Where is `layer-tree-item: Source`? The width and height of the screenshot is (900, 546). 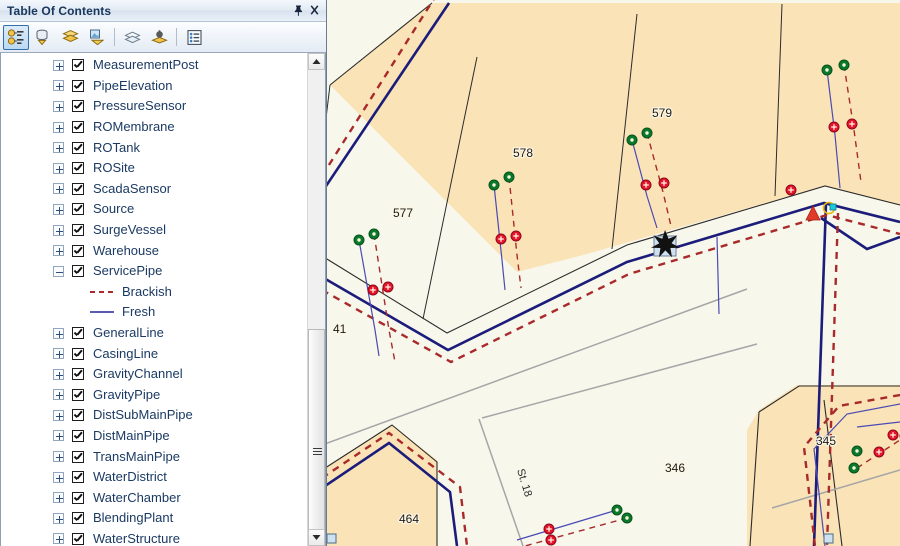 layer-tree-item: Source is located at coordinates (154, 209).